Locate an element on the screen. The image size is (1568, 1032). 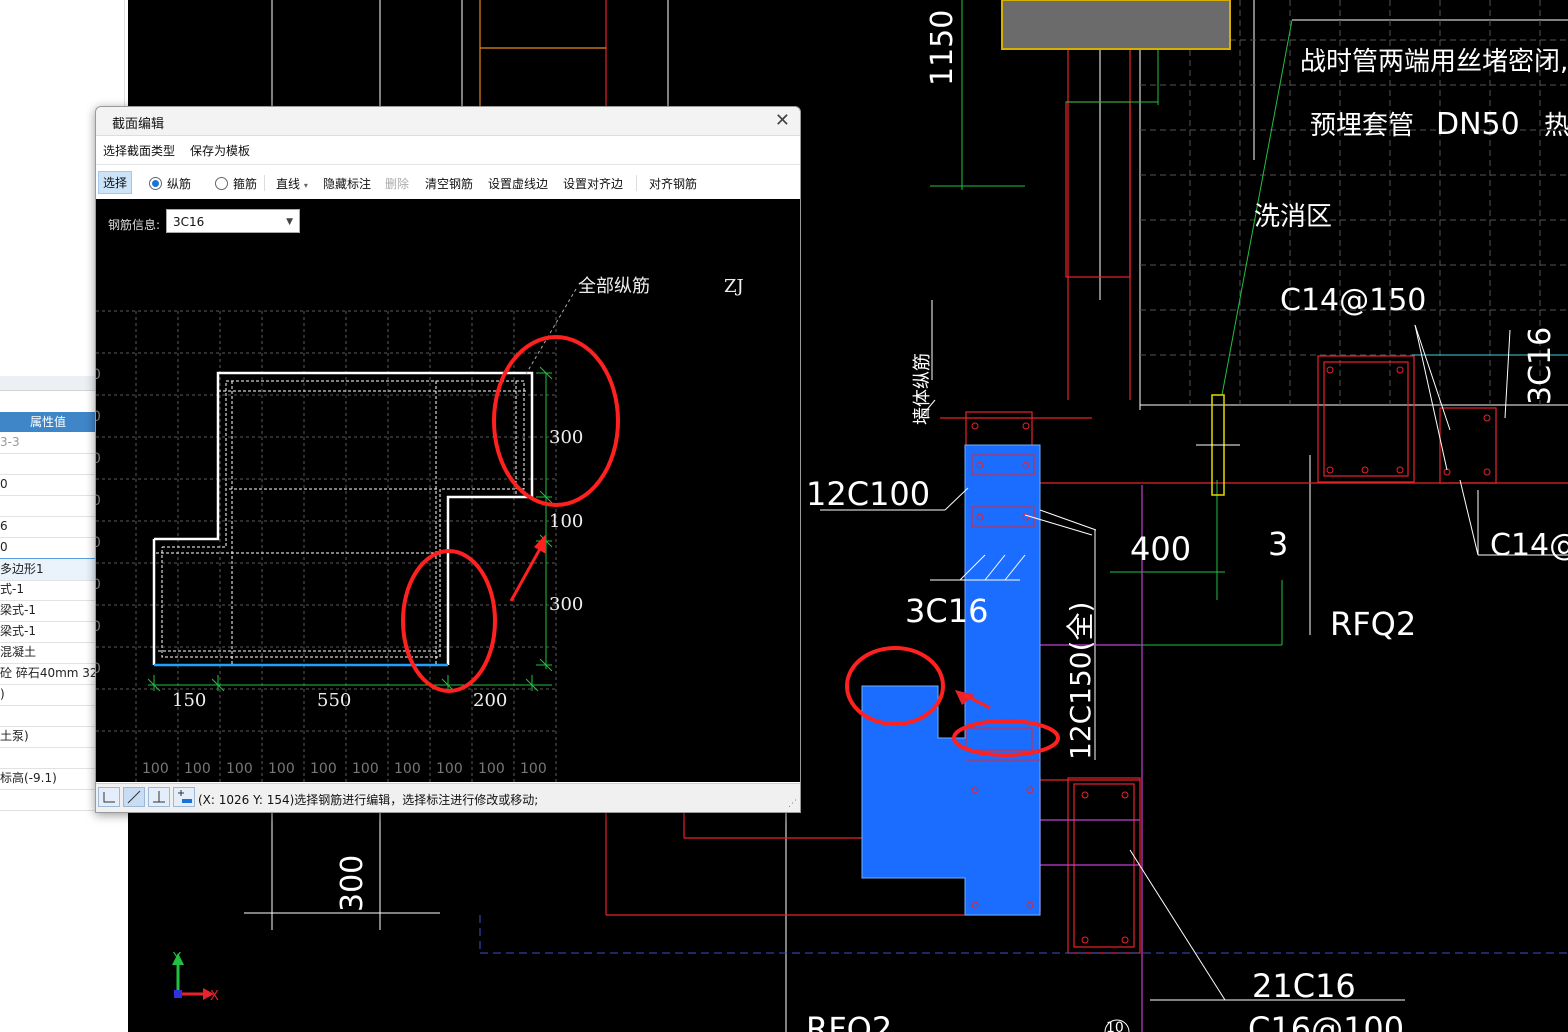
note-line-1: 战时管两端用丝堵密闭, is located at coordinates (1434, 62).